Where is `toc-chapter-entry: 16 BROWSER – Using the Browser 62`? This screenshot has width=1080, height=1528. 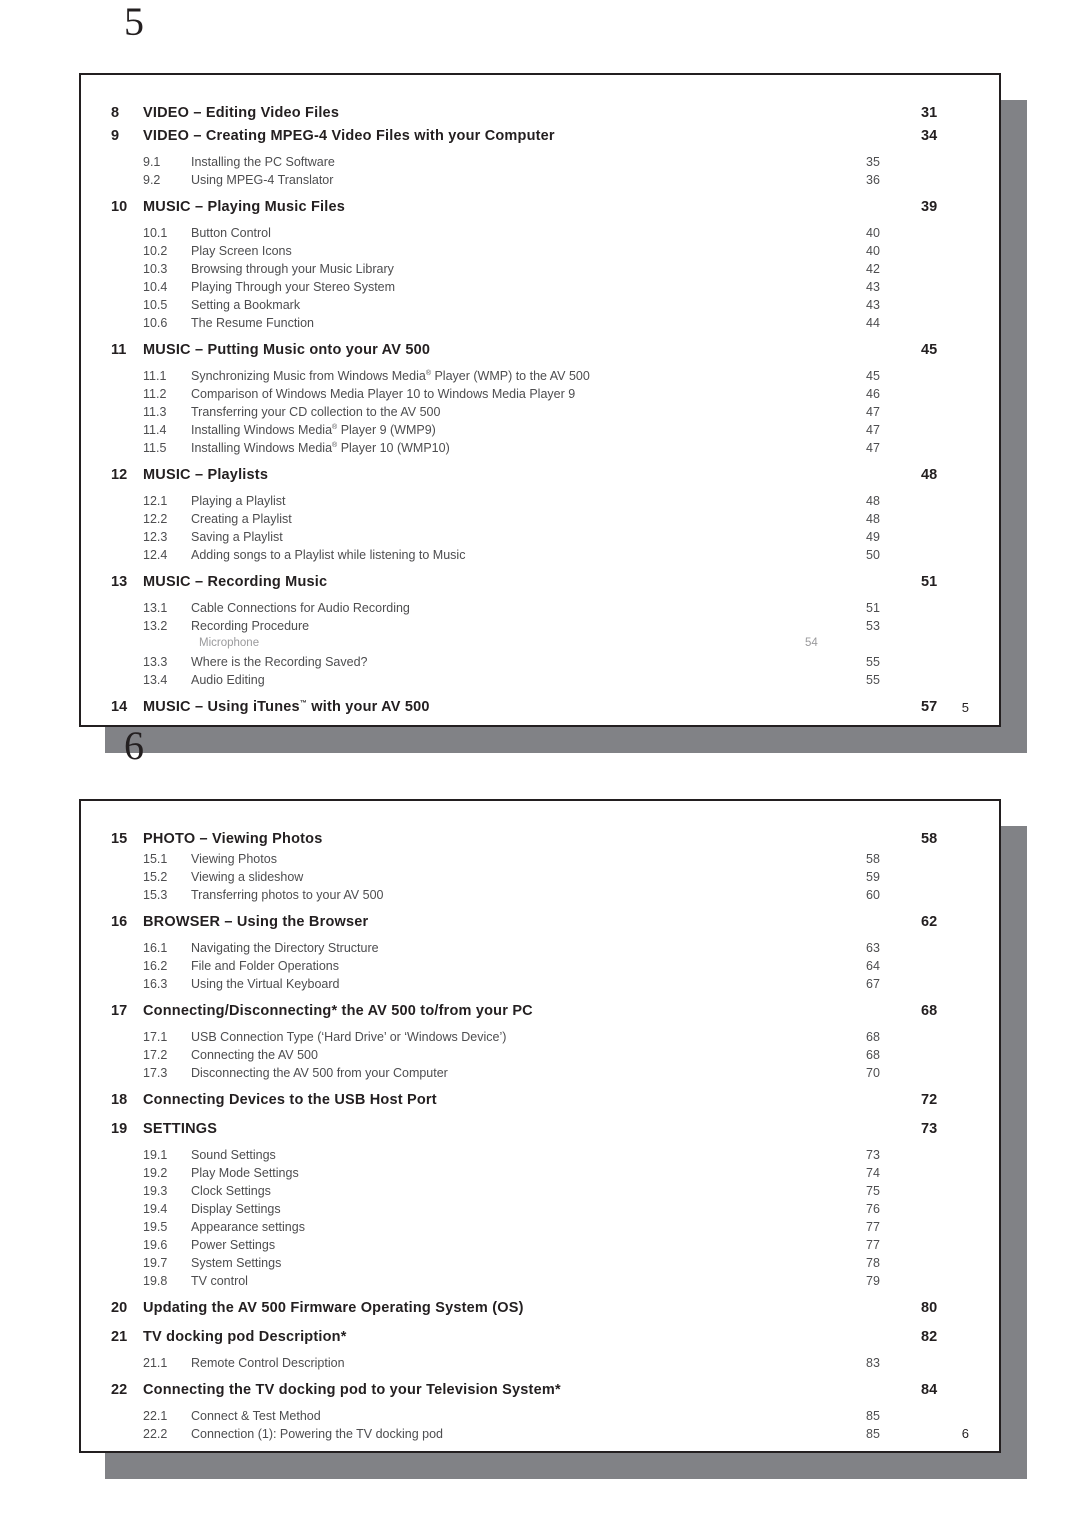
toc-chapter-entry: 16 BROWSER – Using the Browser 62 is located at coordinates (526, 926).